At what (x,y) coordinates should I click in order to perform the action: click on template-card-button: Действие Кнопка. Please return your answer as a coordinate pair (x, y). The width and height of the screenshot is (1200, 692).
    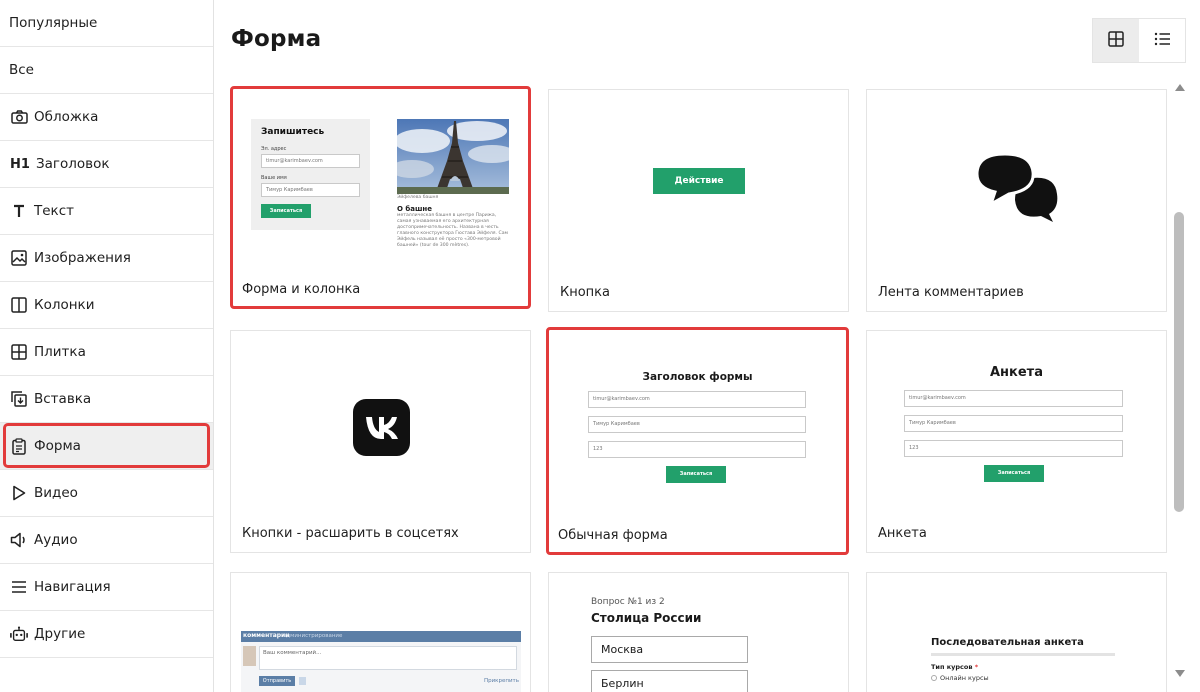
    Looking at the image, I should click on (698, 200).